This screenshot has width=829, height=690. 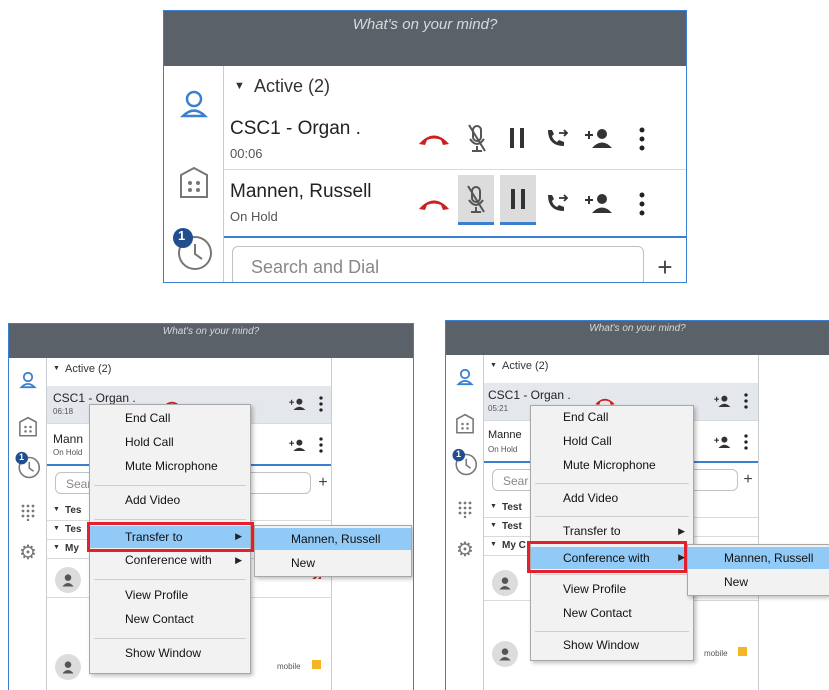 What do you see at coordinates (193, 249) in the screenshot?
I see `history-icon` at bounding box center [193, 249].